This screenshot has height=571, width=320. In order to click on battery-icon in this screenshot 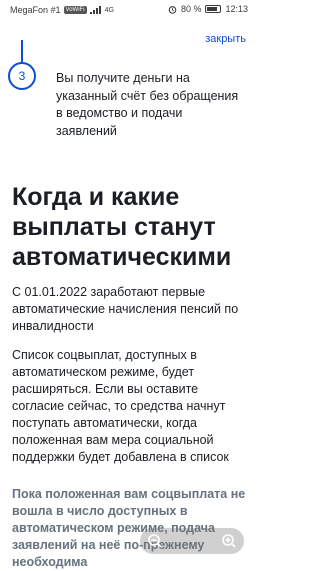, I will do `click(213, 9)`.